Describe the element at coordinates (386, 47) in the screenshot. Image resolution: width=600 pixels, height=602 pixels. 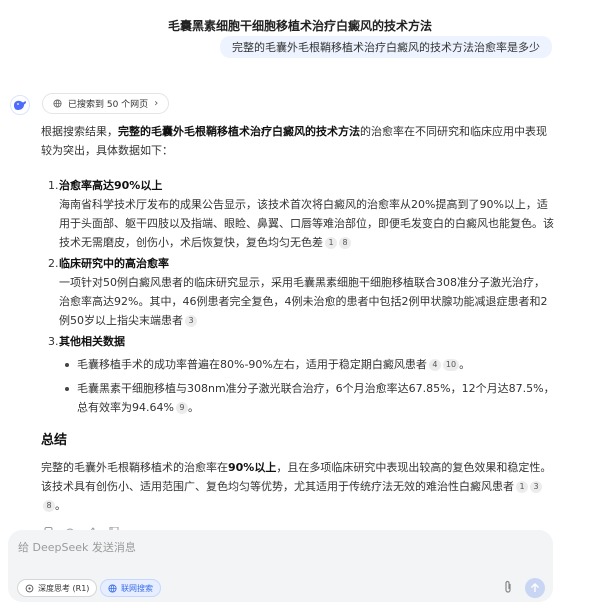
I see `user-message: 完整的毛囊外毛根鞘移植术治疗白癜风的技术方法治愈率是多少` at that location.